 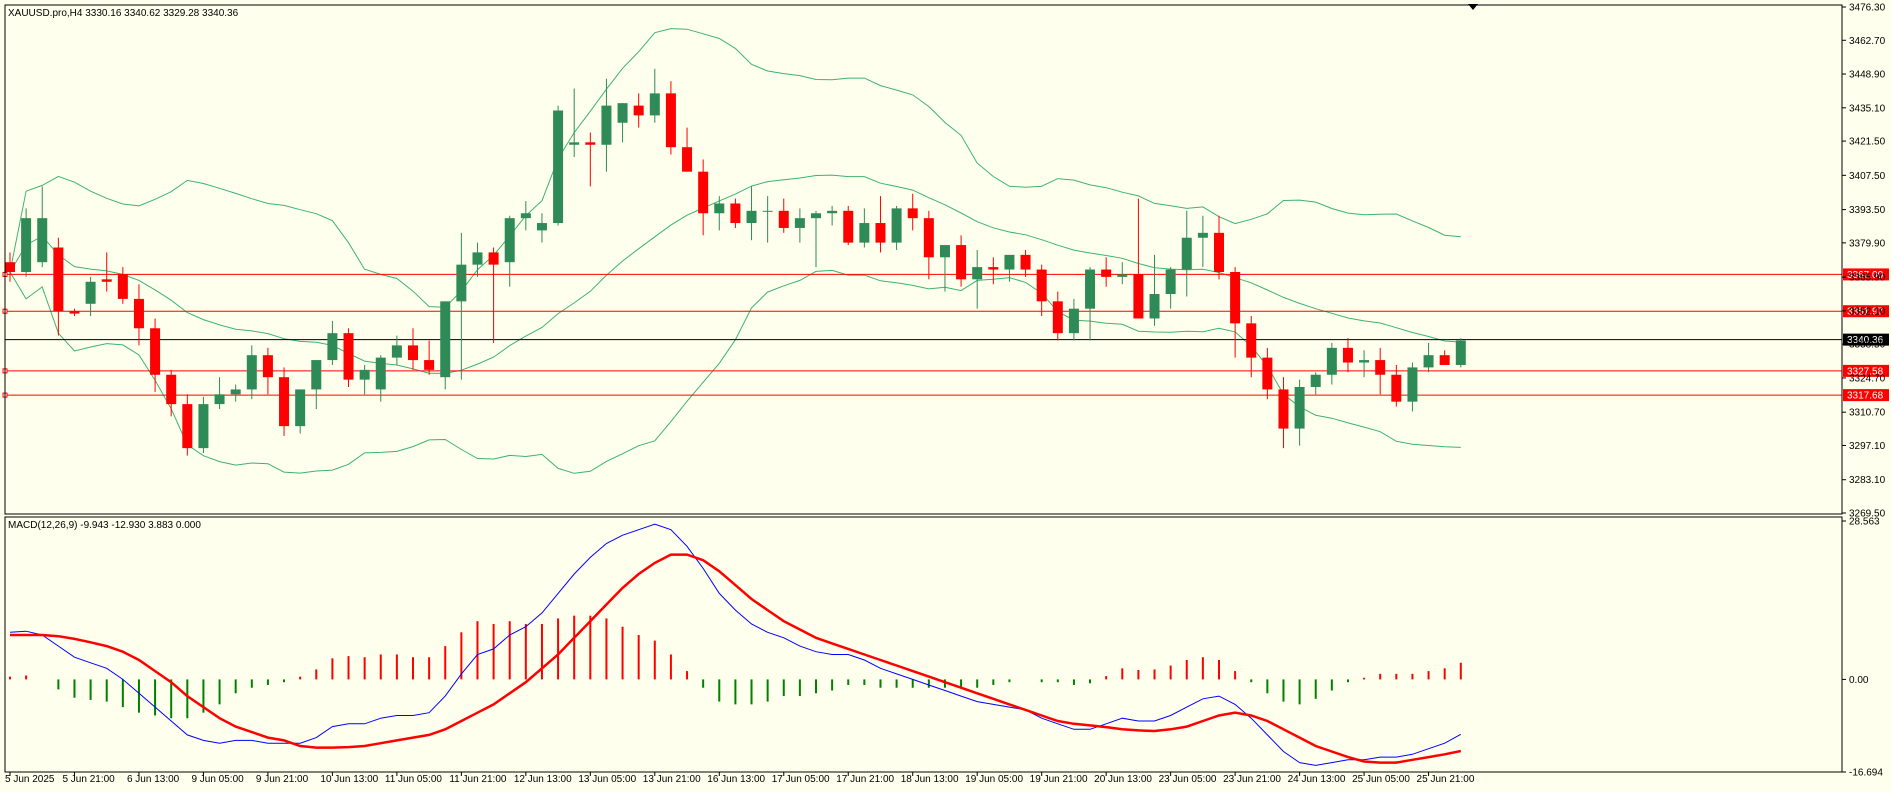 I want to click on x-tick-label: 25 Jun 21:00, so click(x=1446, y=779).